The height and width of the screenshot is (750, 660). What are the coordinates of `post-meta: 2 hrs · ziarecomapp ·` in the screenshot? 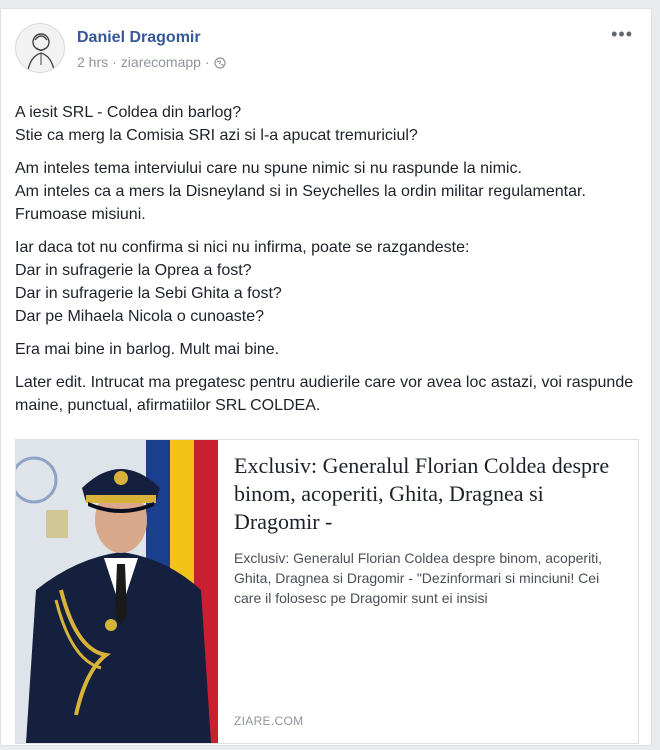 It's located at (151, 62).